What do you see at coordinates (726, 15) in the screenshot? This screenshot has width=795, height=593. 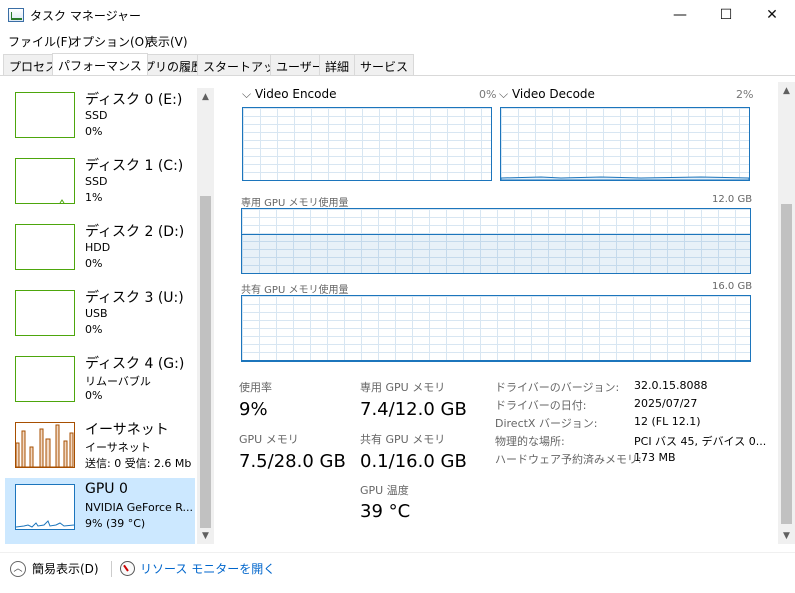 I see `maximize-button: ☐` at bounding box center [726, 15].